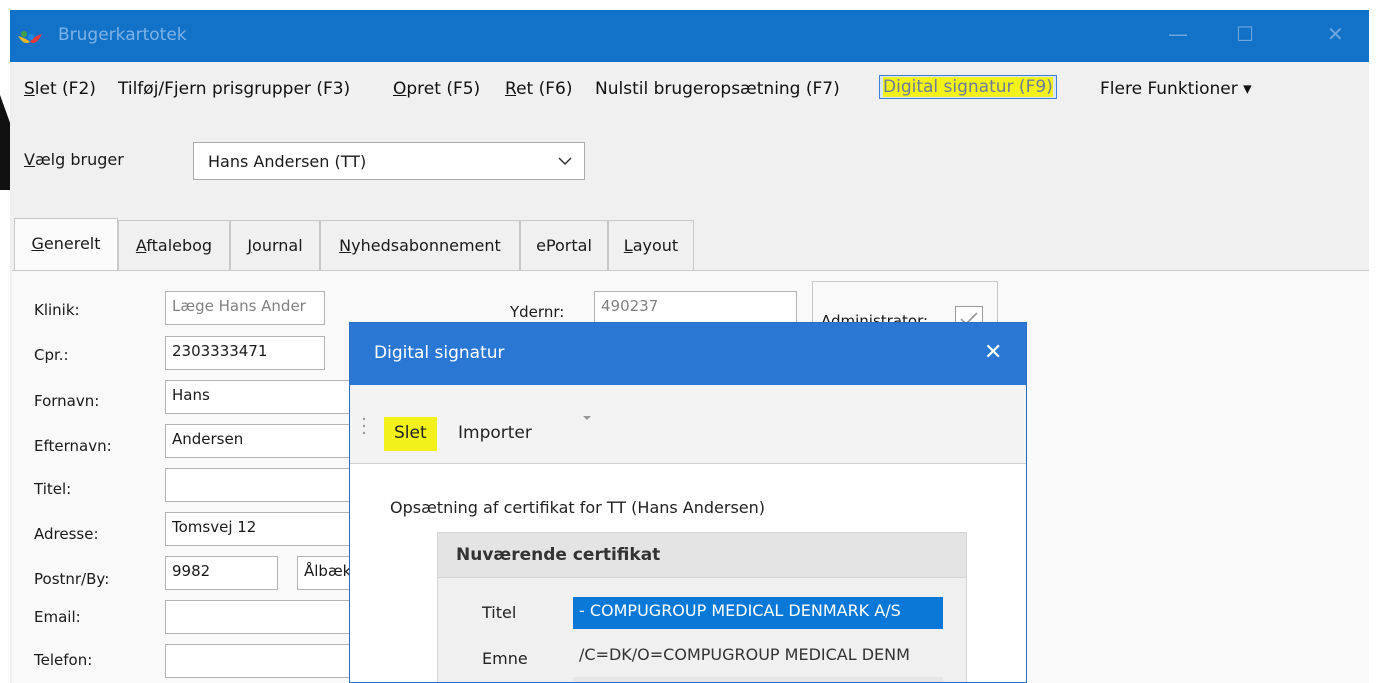  I want to click on title-bar: Brugerkartotek — ☐ ✕, so click(689, 36).